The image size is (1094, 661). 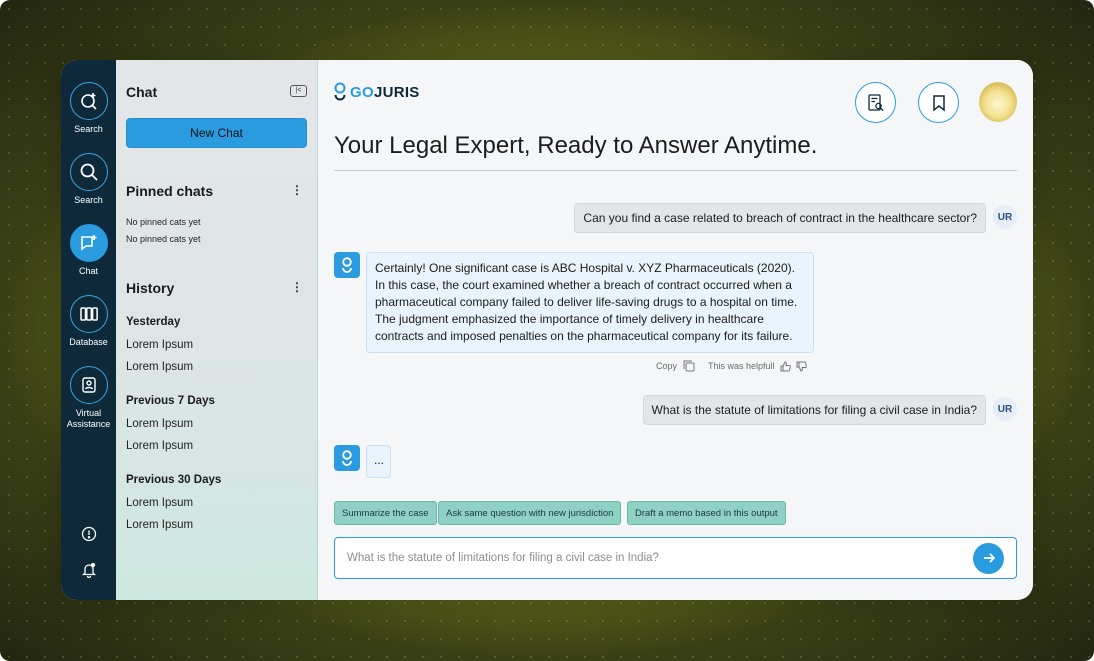 What do you see at coordinates (998, 102) in the screenshot?
I see `user-avatar` at bounding box center [998, 102].